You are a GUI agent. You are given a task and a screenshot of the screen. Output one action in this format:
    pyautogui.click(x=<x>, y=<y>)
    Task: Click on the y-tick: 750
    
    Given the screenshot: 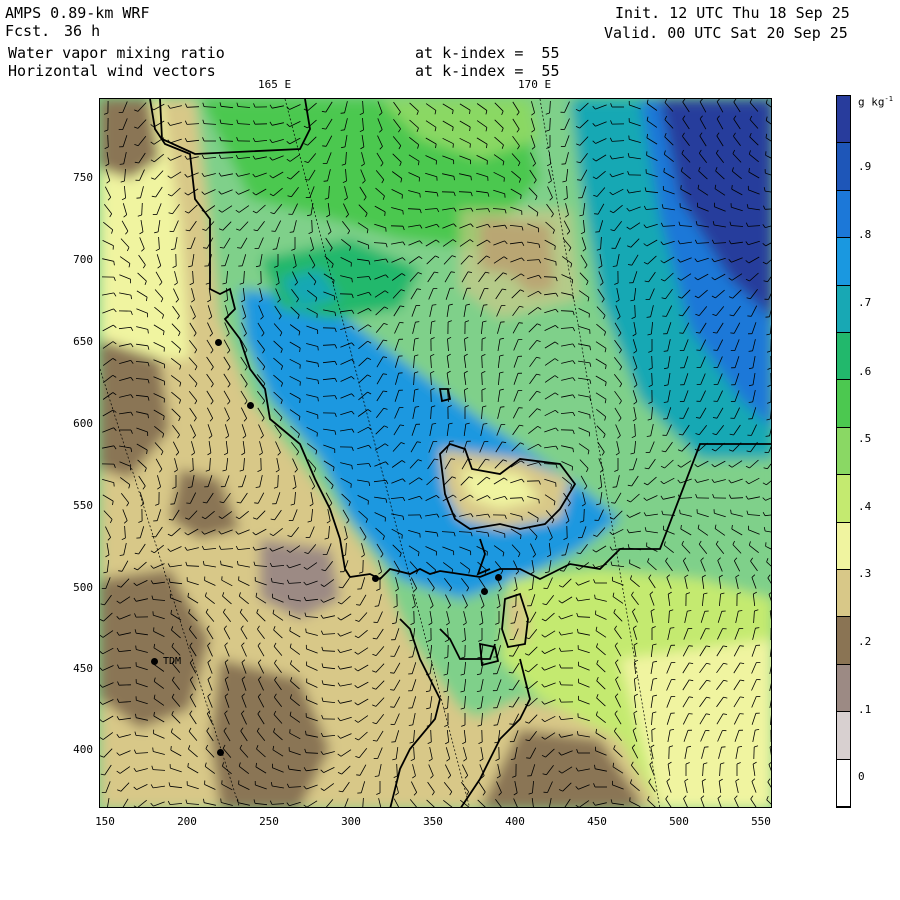 What is the action you would take?
    pyautogui.click(x=83, y=177)
    